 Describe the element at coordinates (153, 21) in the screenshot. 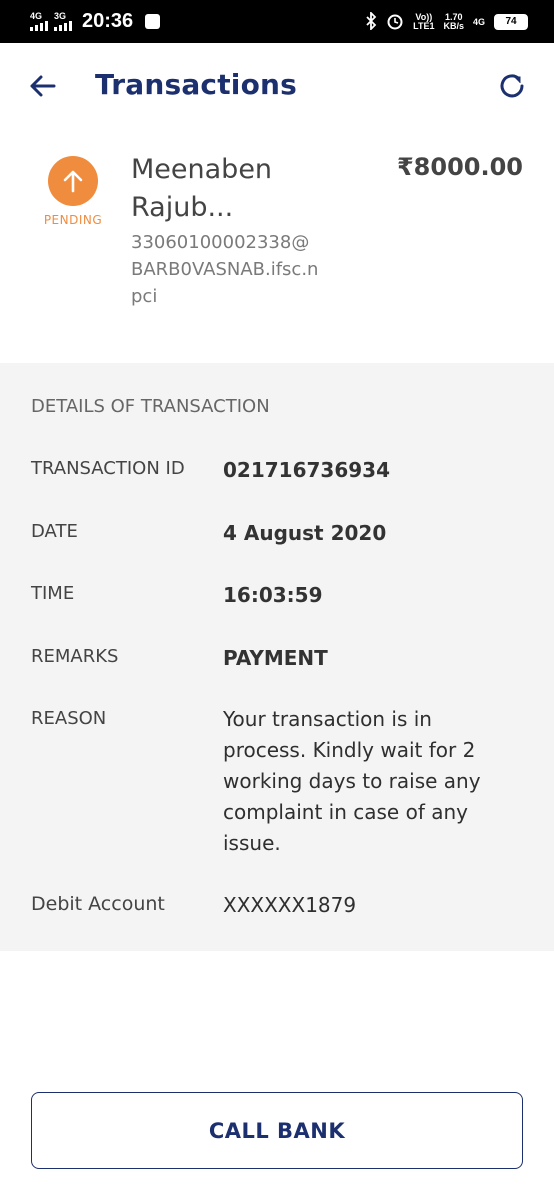

I see `notification-icon` at that location.